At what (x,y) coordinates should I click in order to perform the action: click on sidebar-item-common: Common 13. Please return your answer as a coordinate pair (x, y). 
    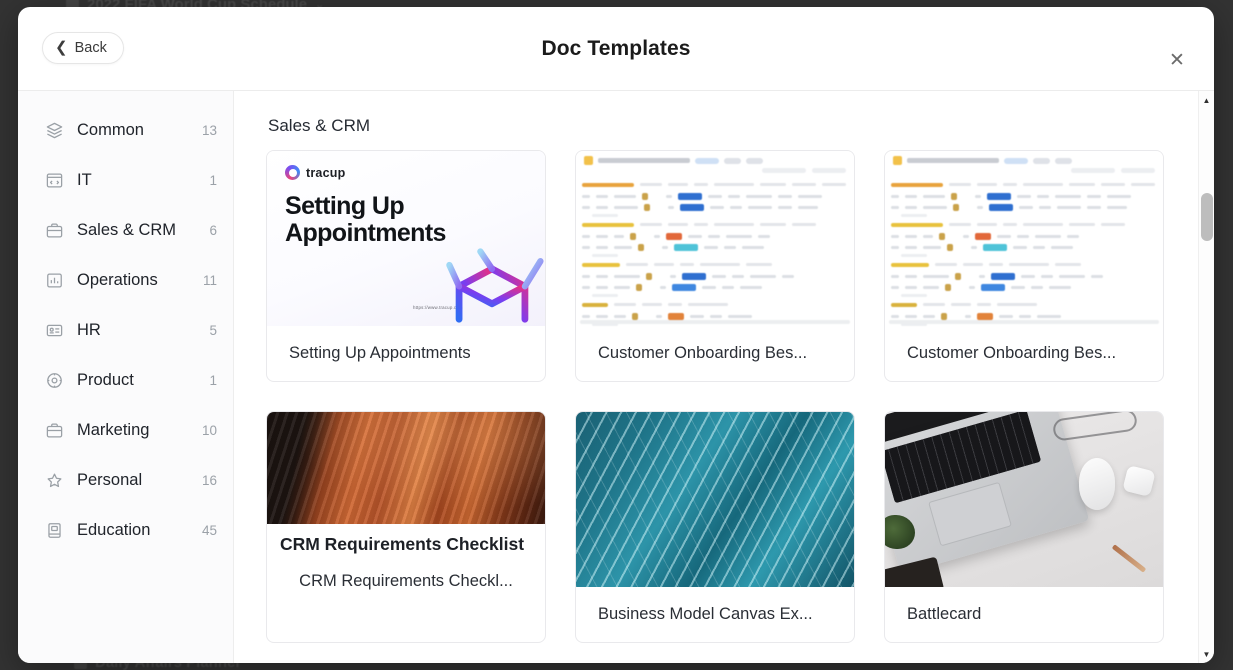
    Looking at the image, I should click on (125, 130).